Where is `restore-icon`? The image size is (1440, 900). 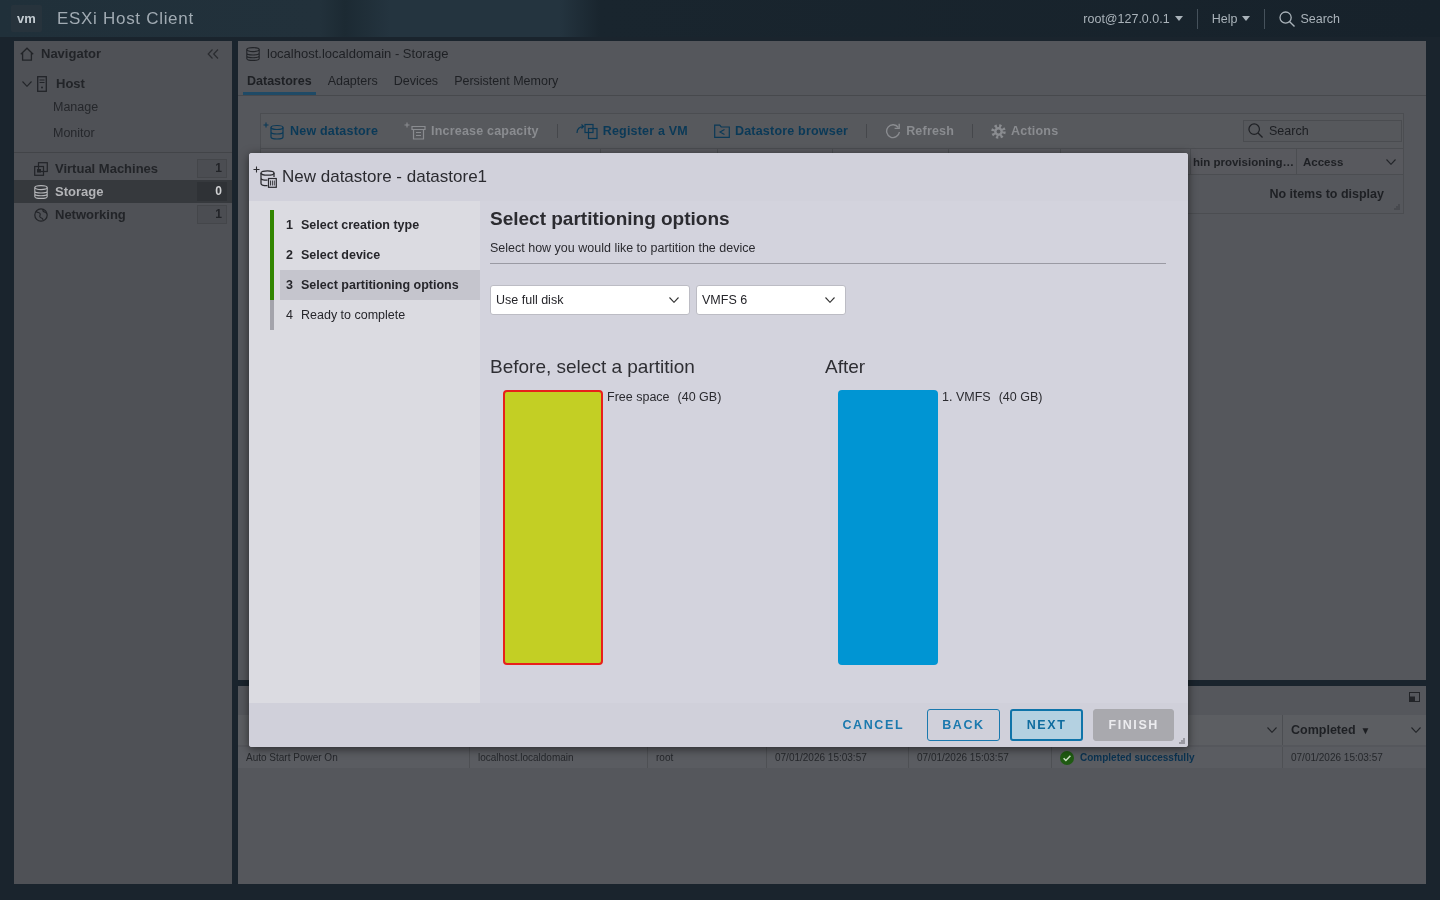
restore-icon is located at coordinates (1414, 697).